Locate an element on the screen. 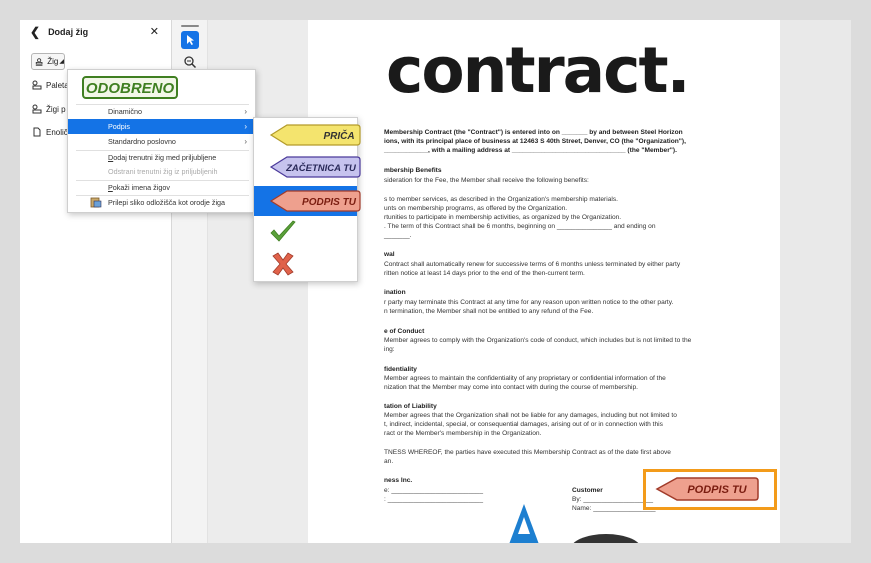 The width and height of the screenshot is (871, 563). document-title: contract. is located at coordinates (538, 70).